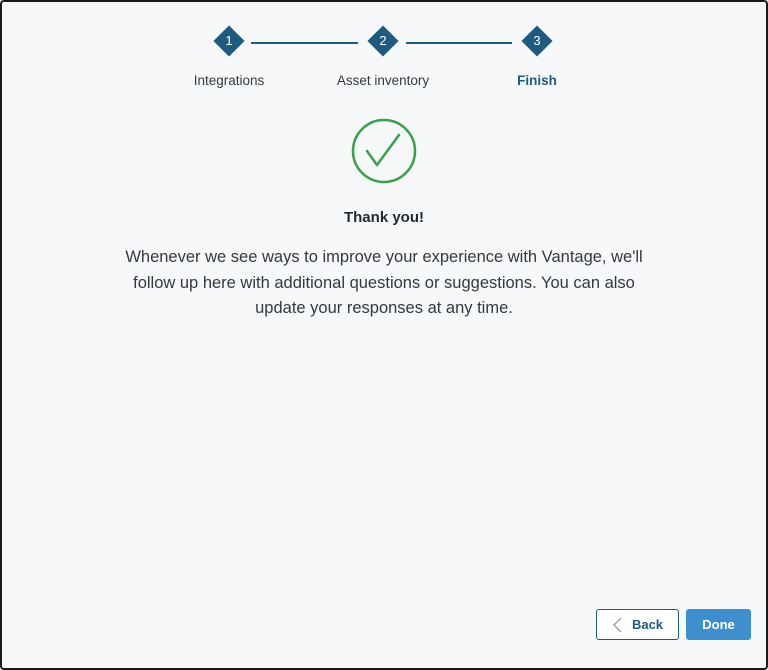  I want to click on step-3-label: Finish, so click(537, 80).